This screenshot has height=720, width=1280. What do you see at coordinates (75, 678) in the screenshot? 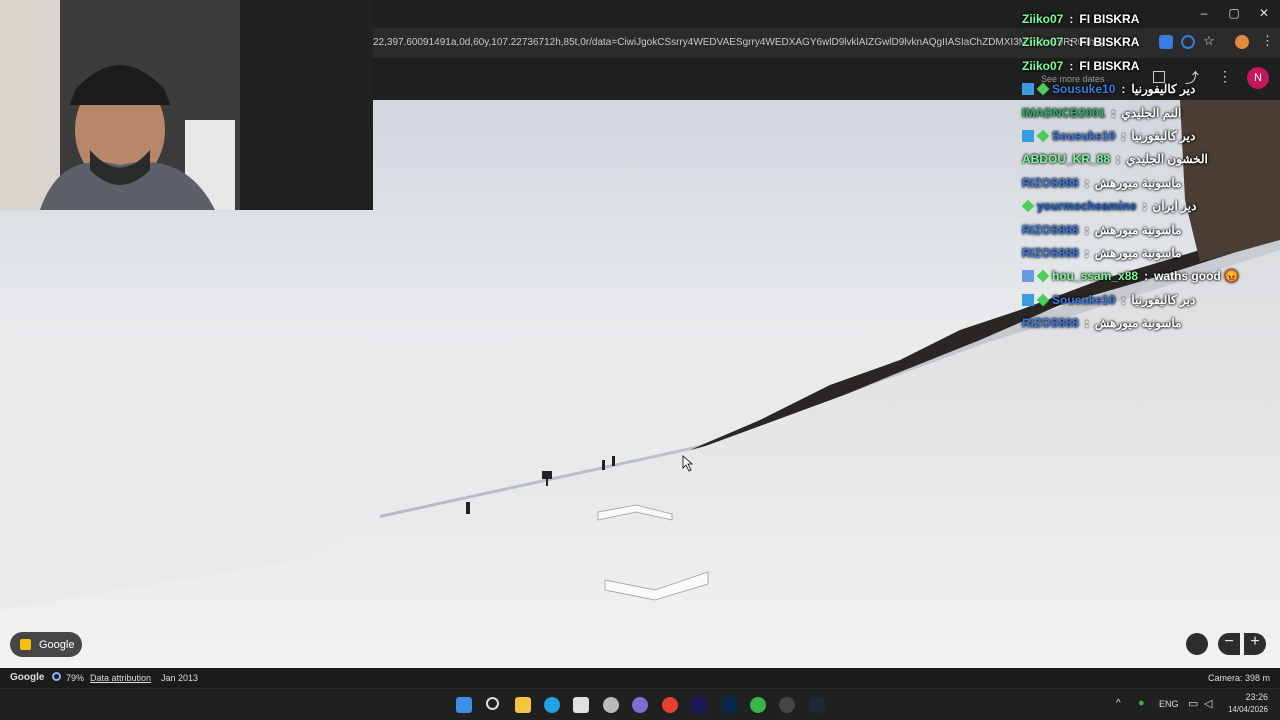
I see `loading-percent: 79%` at bounding box center [75, 678].